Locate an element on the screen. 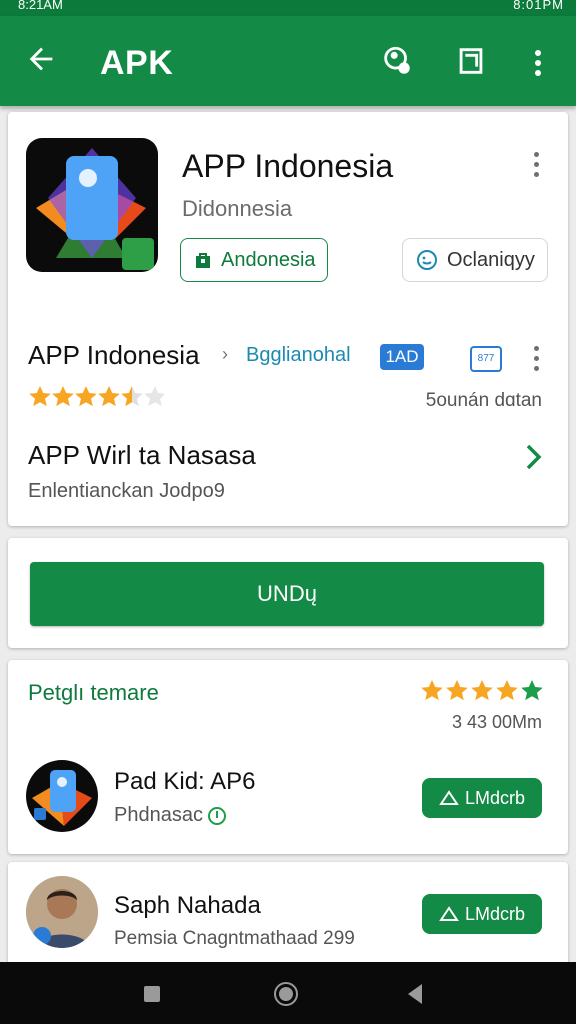 This screenshot has width=576, height=1024. rating-stars is located at coordinates (96, 396).